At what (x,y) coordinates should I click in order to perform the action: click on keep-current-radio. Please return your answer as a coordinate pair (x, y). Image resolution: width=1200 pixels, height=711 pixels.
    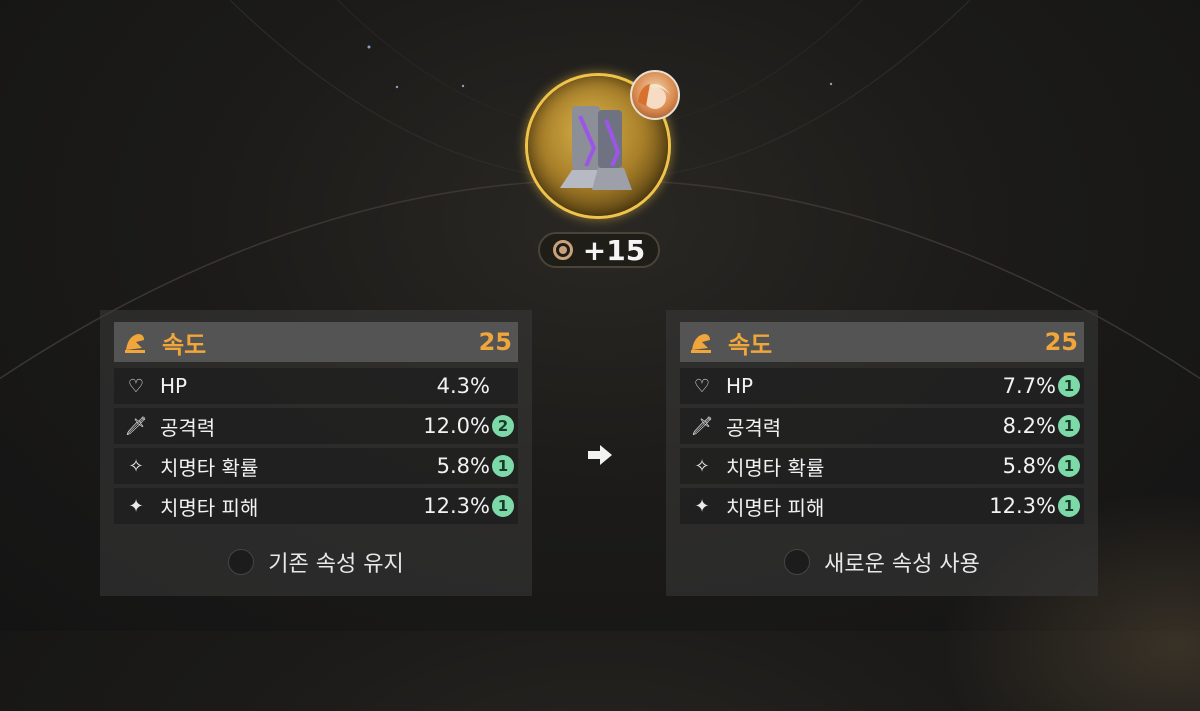
    Looking at the image, I should click on (241, 562).